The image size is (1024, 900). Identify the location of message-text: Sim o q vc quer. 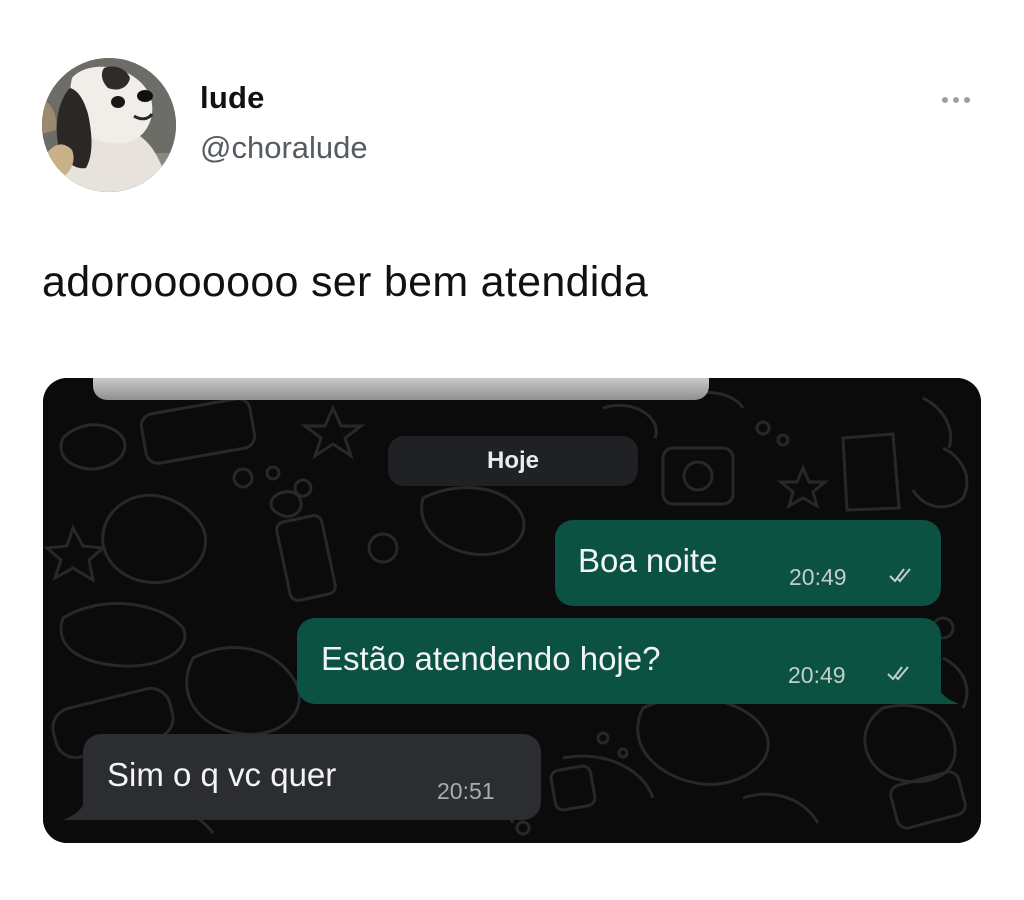
(222, 774).